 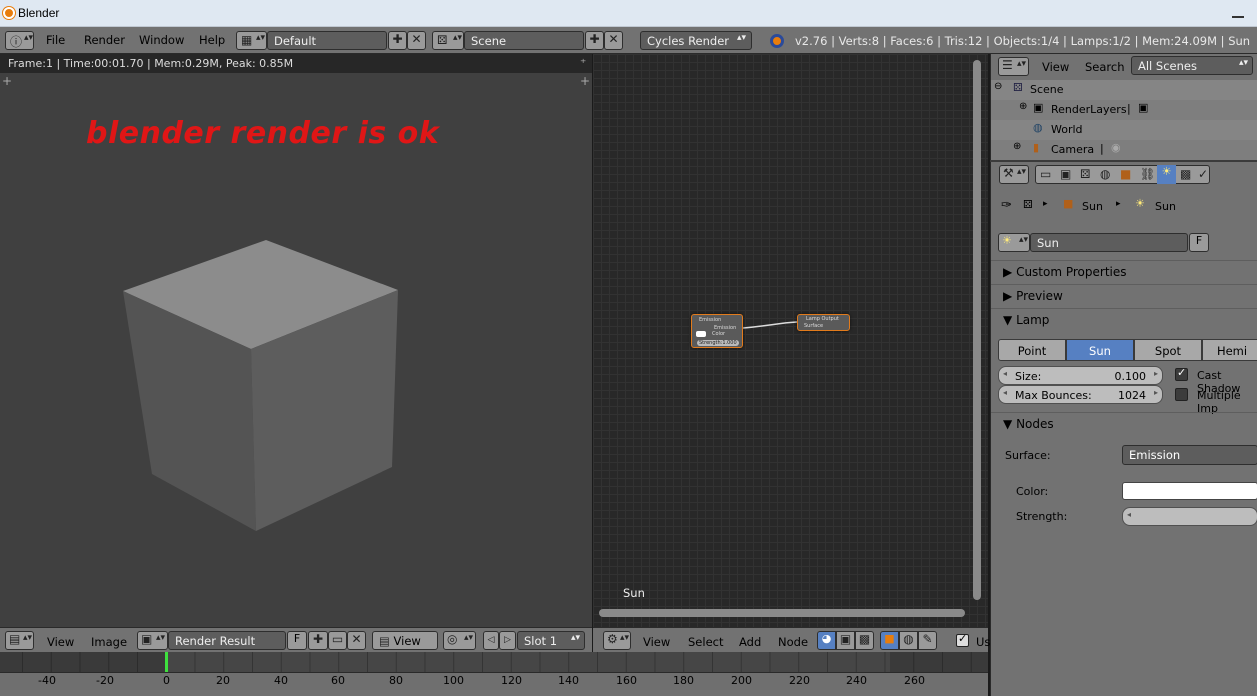 What do you see at coordinates (494, 693) in the screenshot?
I see `timeline-footer` at bounding box center [494, 693].